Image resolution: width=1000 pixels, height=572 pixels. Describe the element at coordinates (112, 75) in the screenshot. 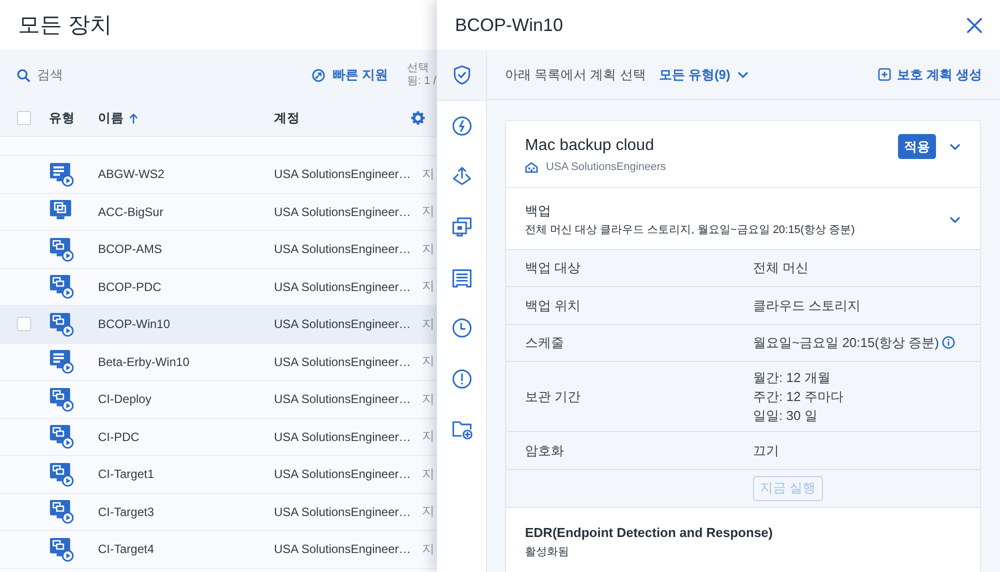

I see `search-field: 검색` at that location.